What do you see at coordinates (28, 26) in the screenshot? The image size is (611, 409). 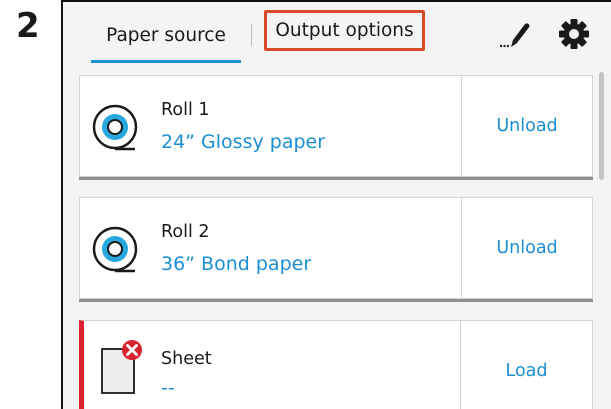 I see `step-number: 2` at bounding box center [28, 26].